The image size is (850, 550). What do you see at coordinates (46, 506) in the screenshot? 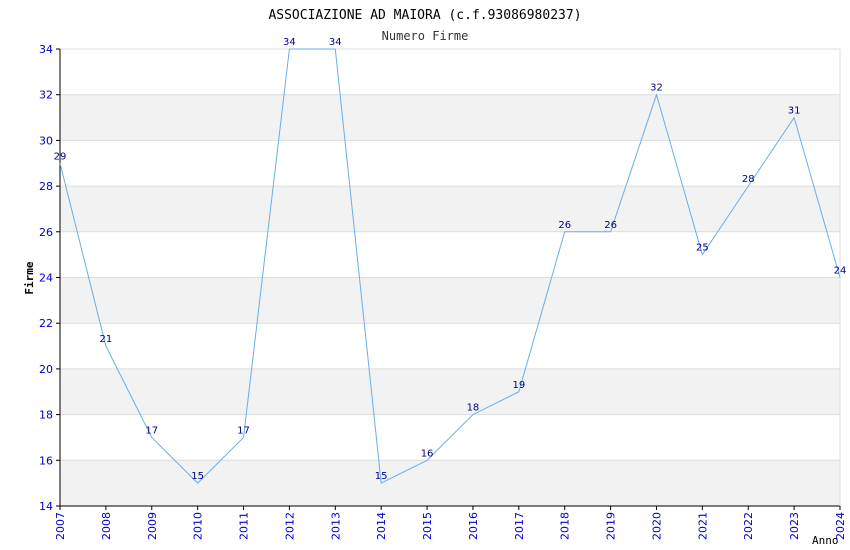
I see `y-tick-label: 14` at bounding box center [46, 506].